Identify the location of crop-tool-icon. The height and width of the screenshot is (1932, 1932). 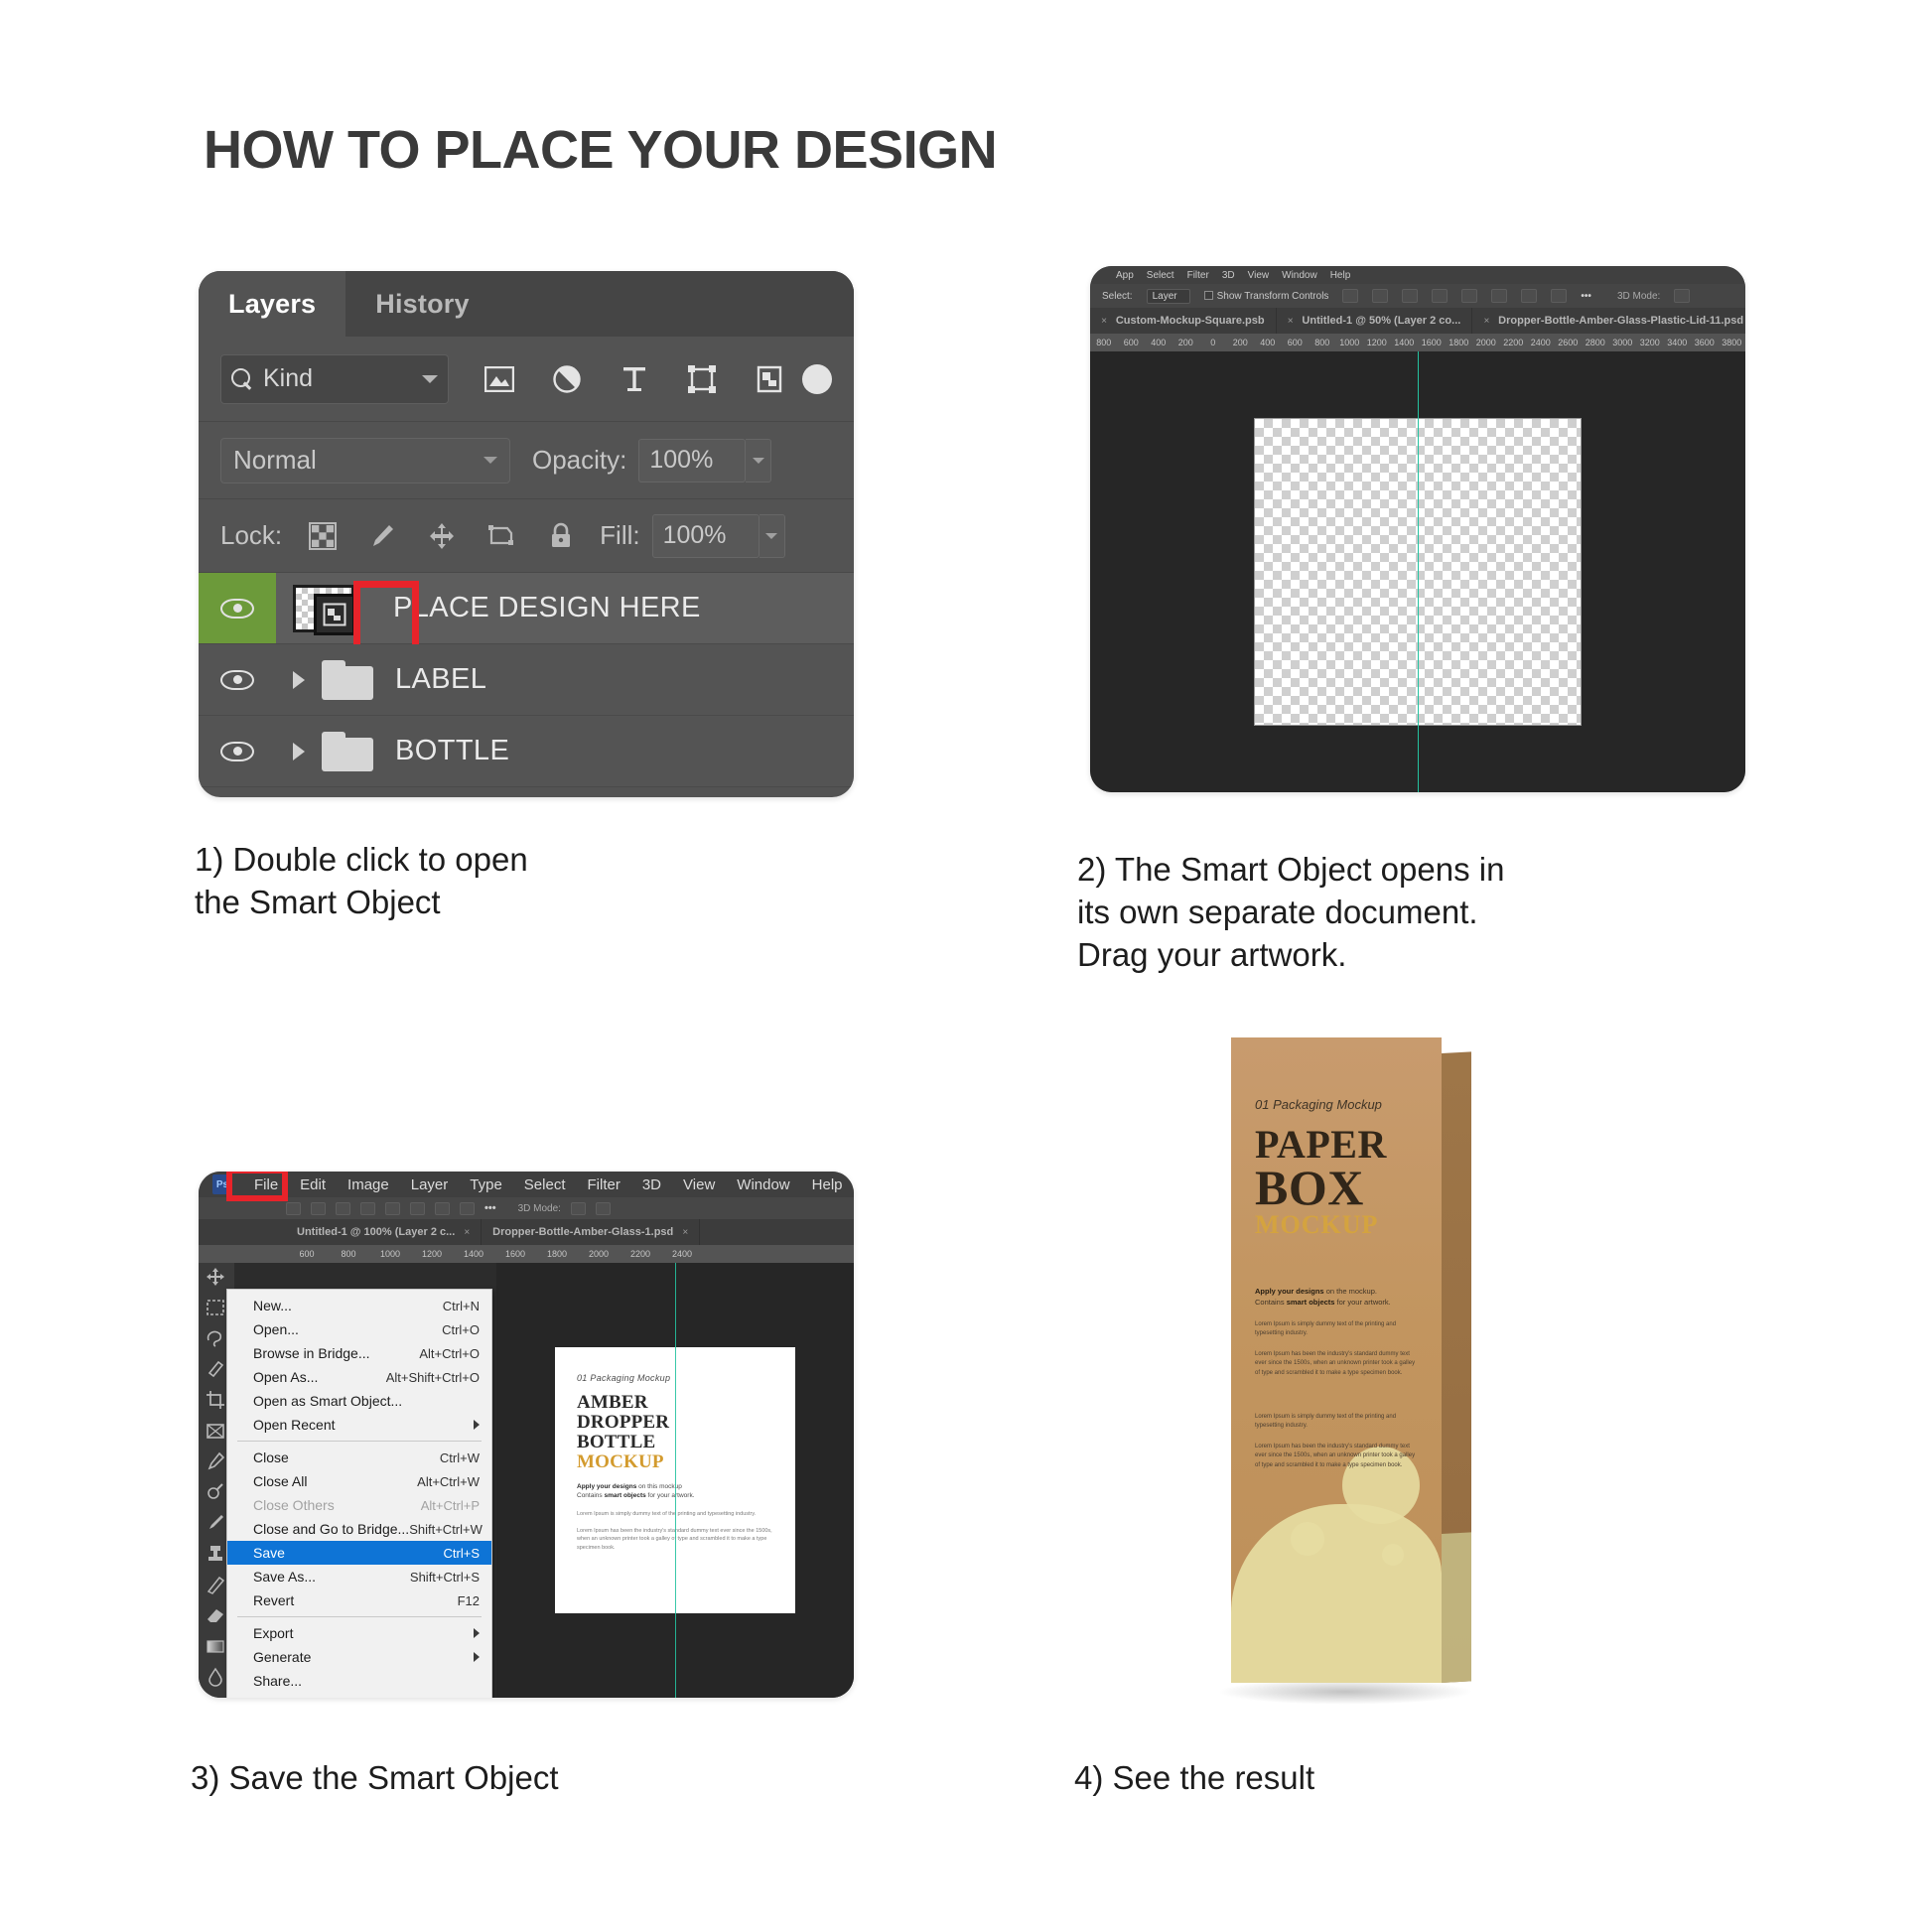
(217, 1401).